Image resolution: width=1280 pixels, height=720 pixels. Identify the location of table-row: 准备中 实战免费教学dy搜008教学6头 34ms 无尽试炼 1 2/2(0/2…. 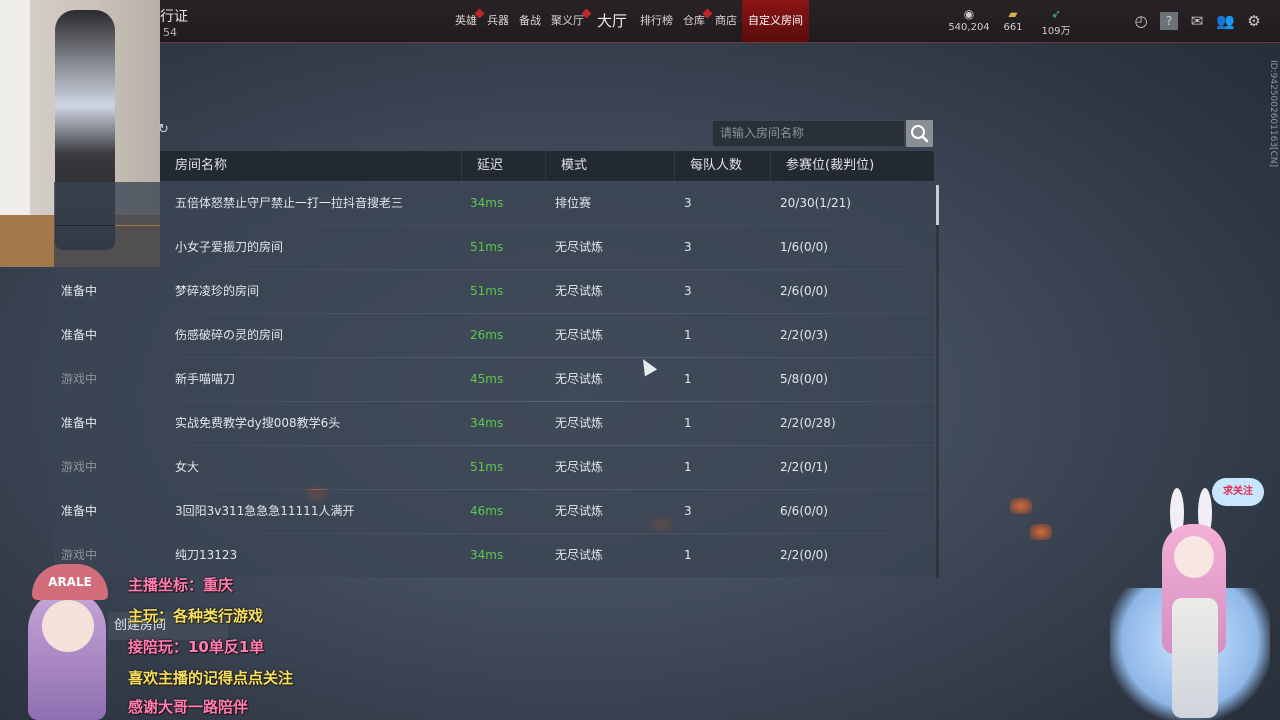
(494, 423).